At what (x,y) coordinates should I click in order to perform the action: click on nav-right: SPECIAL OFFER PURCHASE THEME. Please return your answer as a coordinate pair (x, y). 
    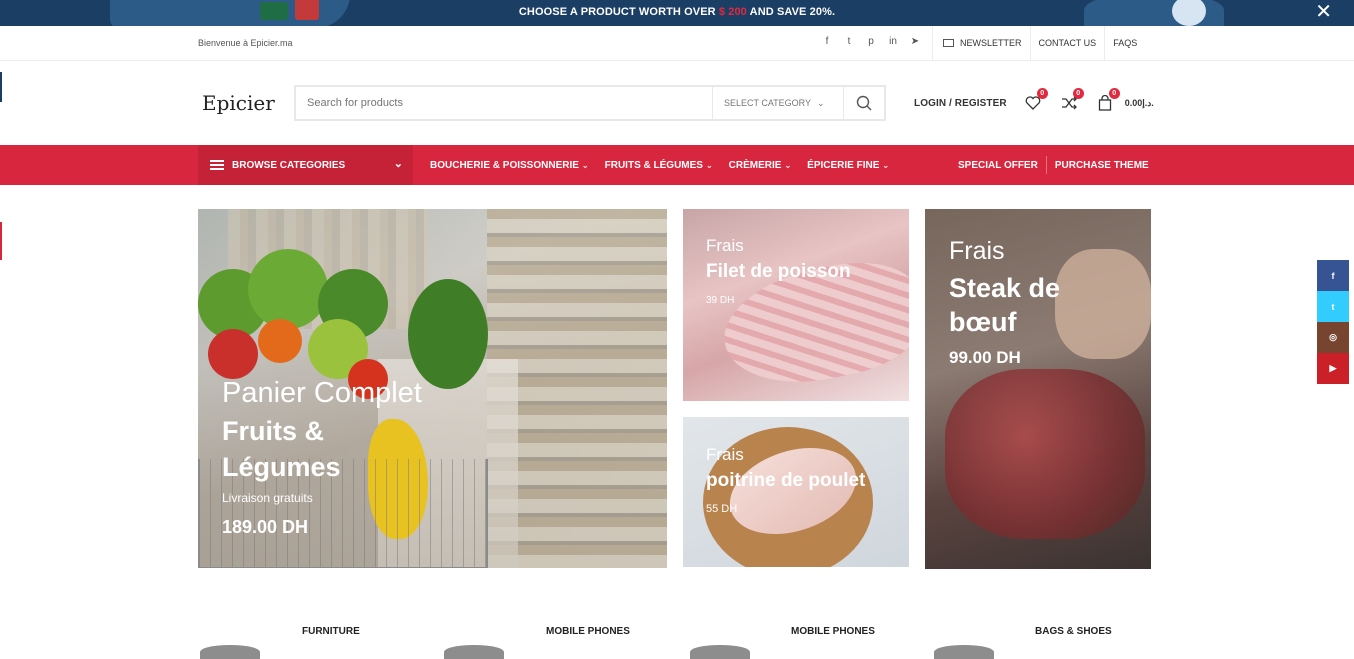
    Looking at the image, I should click on (1053, 165).